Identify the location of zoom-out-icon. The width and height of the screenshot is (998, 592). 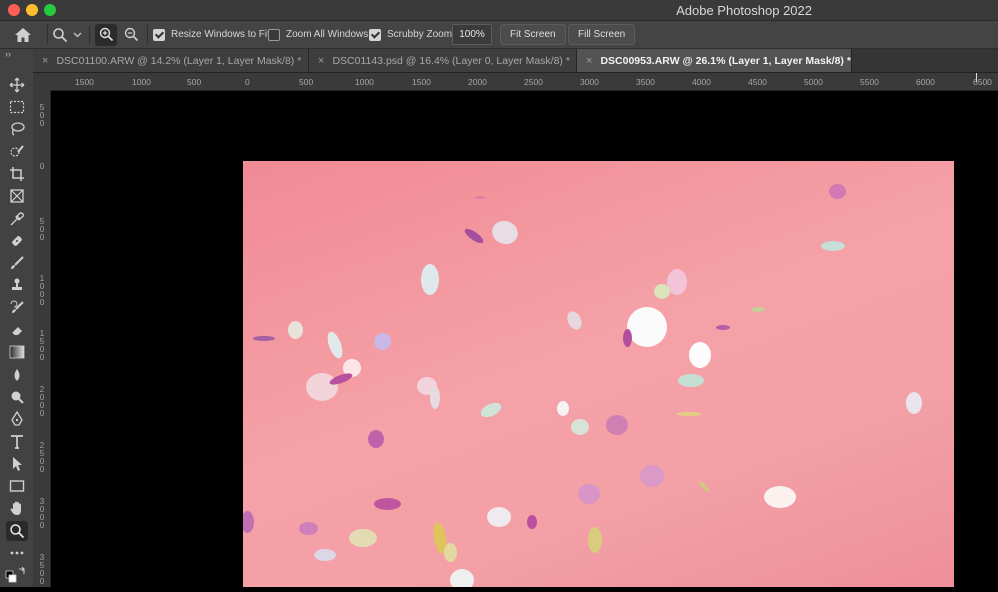
(131, 34).